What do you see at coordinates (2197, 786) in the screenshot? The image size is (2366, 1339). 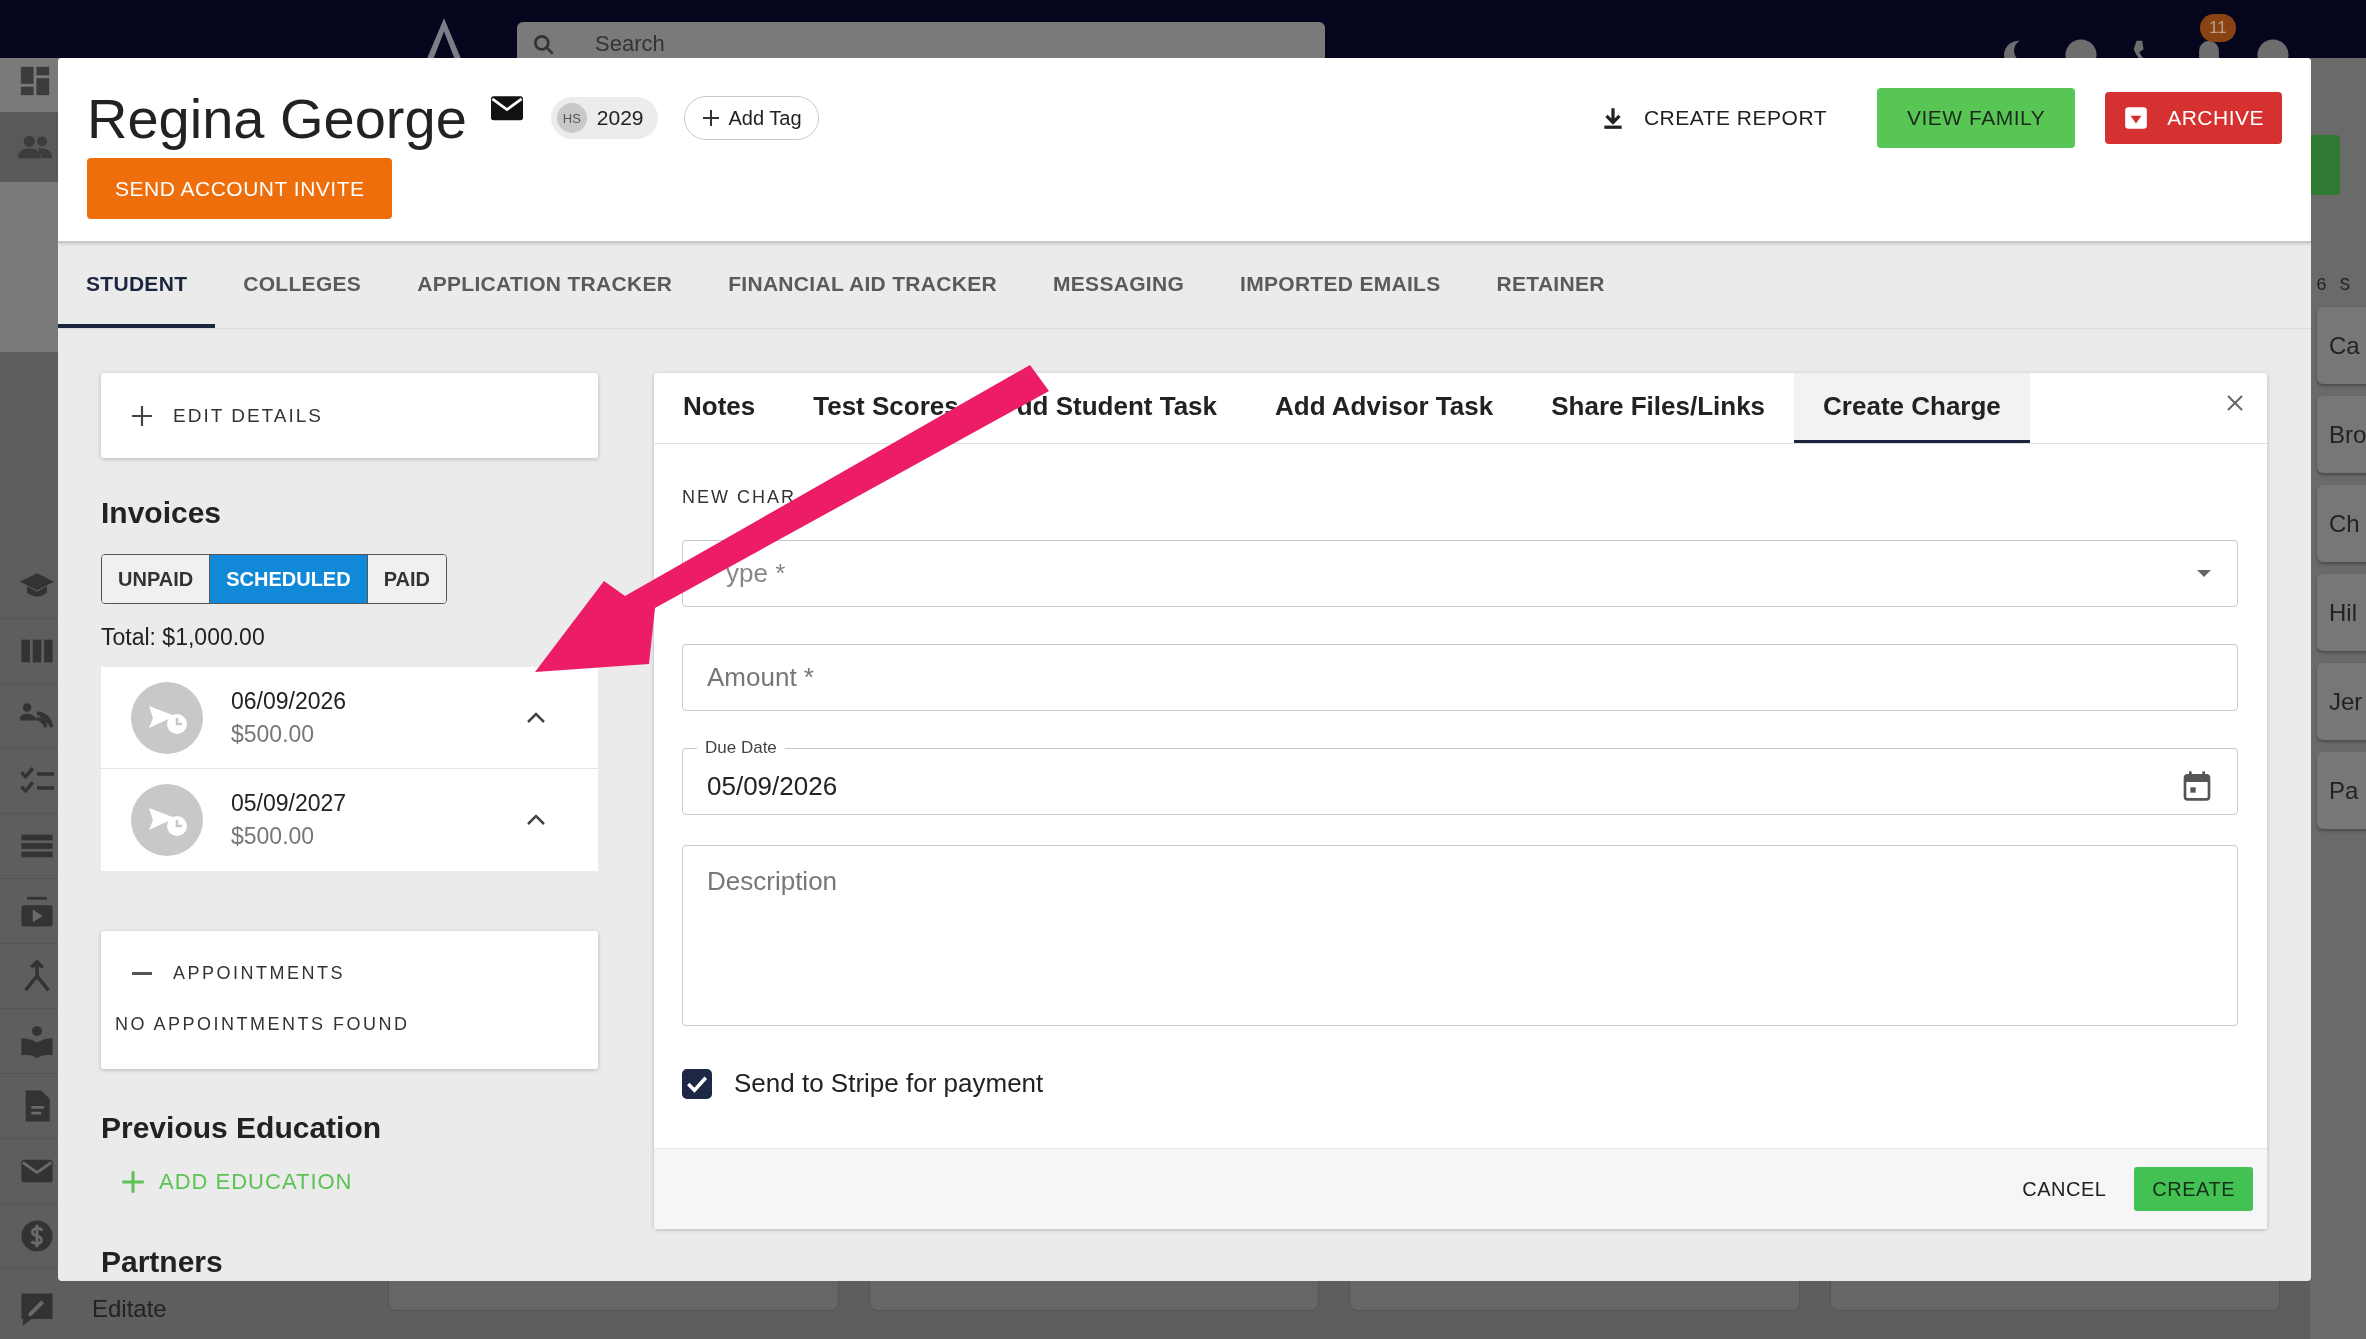 I see `calendar-icon` at bounding box center [2197, 786].